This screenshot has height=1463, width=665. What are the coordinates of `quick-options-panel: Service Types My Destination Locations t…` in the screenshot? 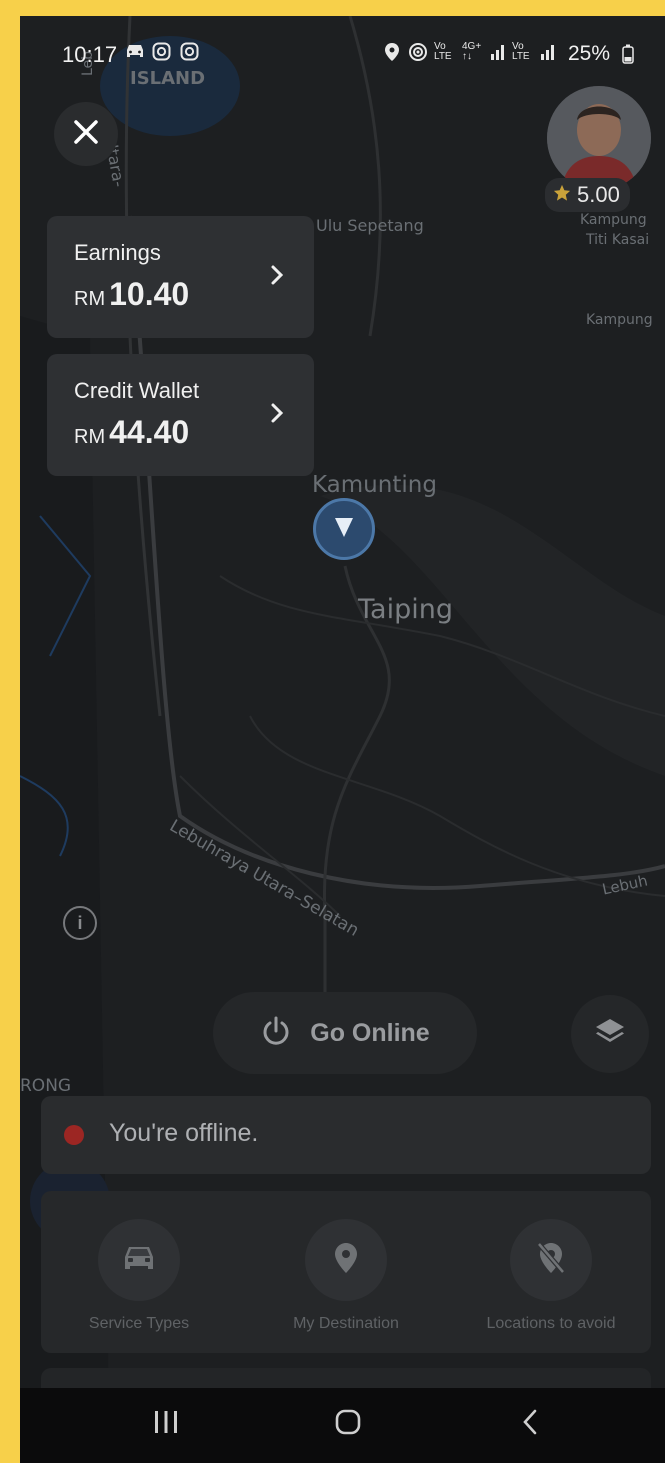 It's located at (346, 1272).